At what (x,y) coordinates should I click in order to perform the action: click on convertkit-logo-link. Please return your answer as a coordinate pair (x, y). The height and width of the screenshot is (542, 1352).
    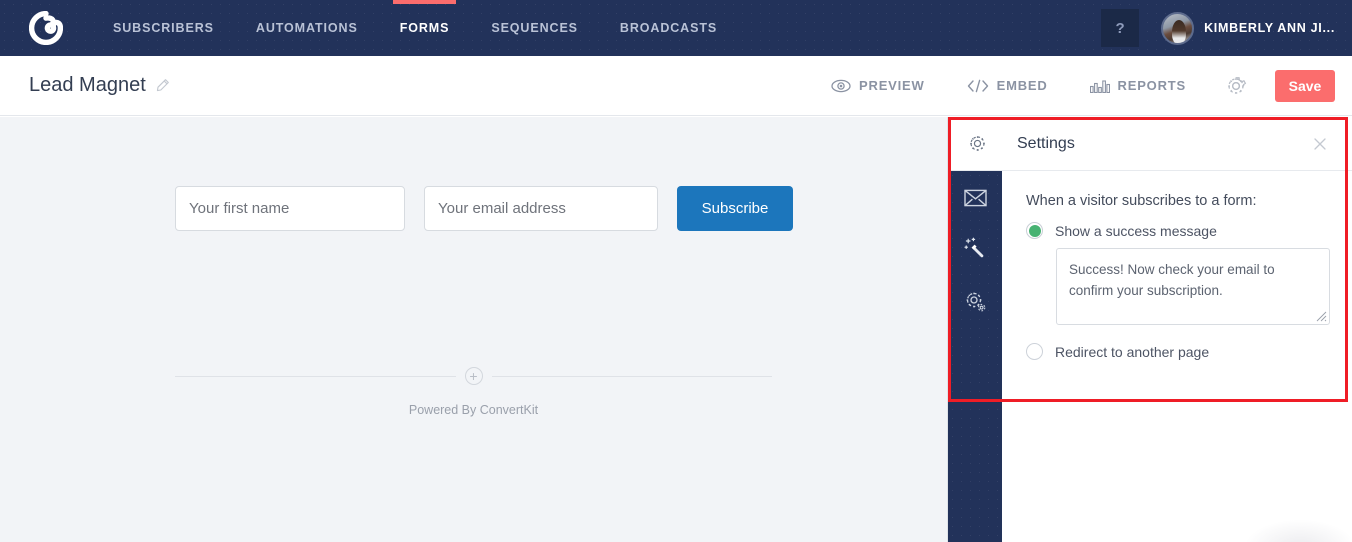
    Looking at the image, I should click on (46, 28).